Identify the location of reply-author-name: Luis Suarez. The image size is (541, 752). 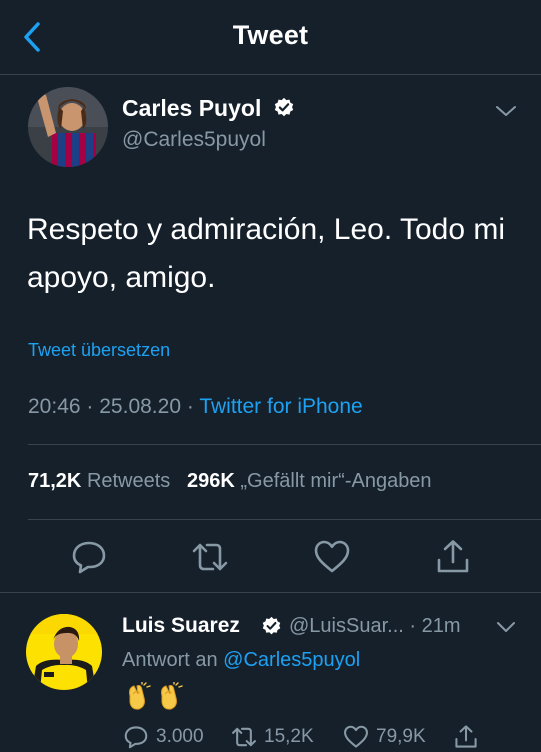
(181, 626).